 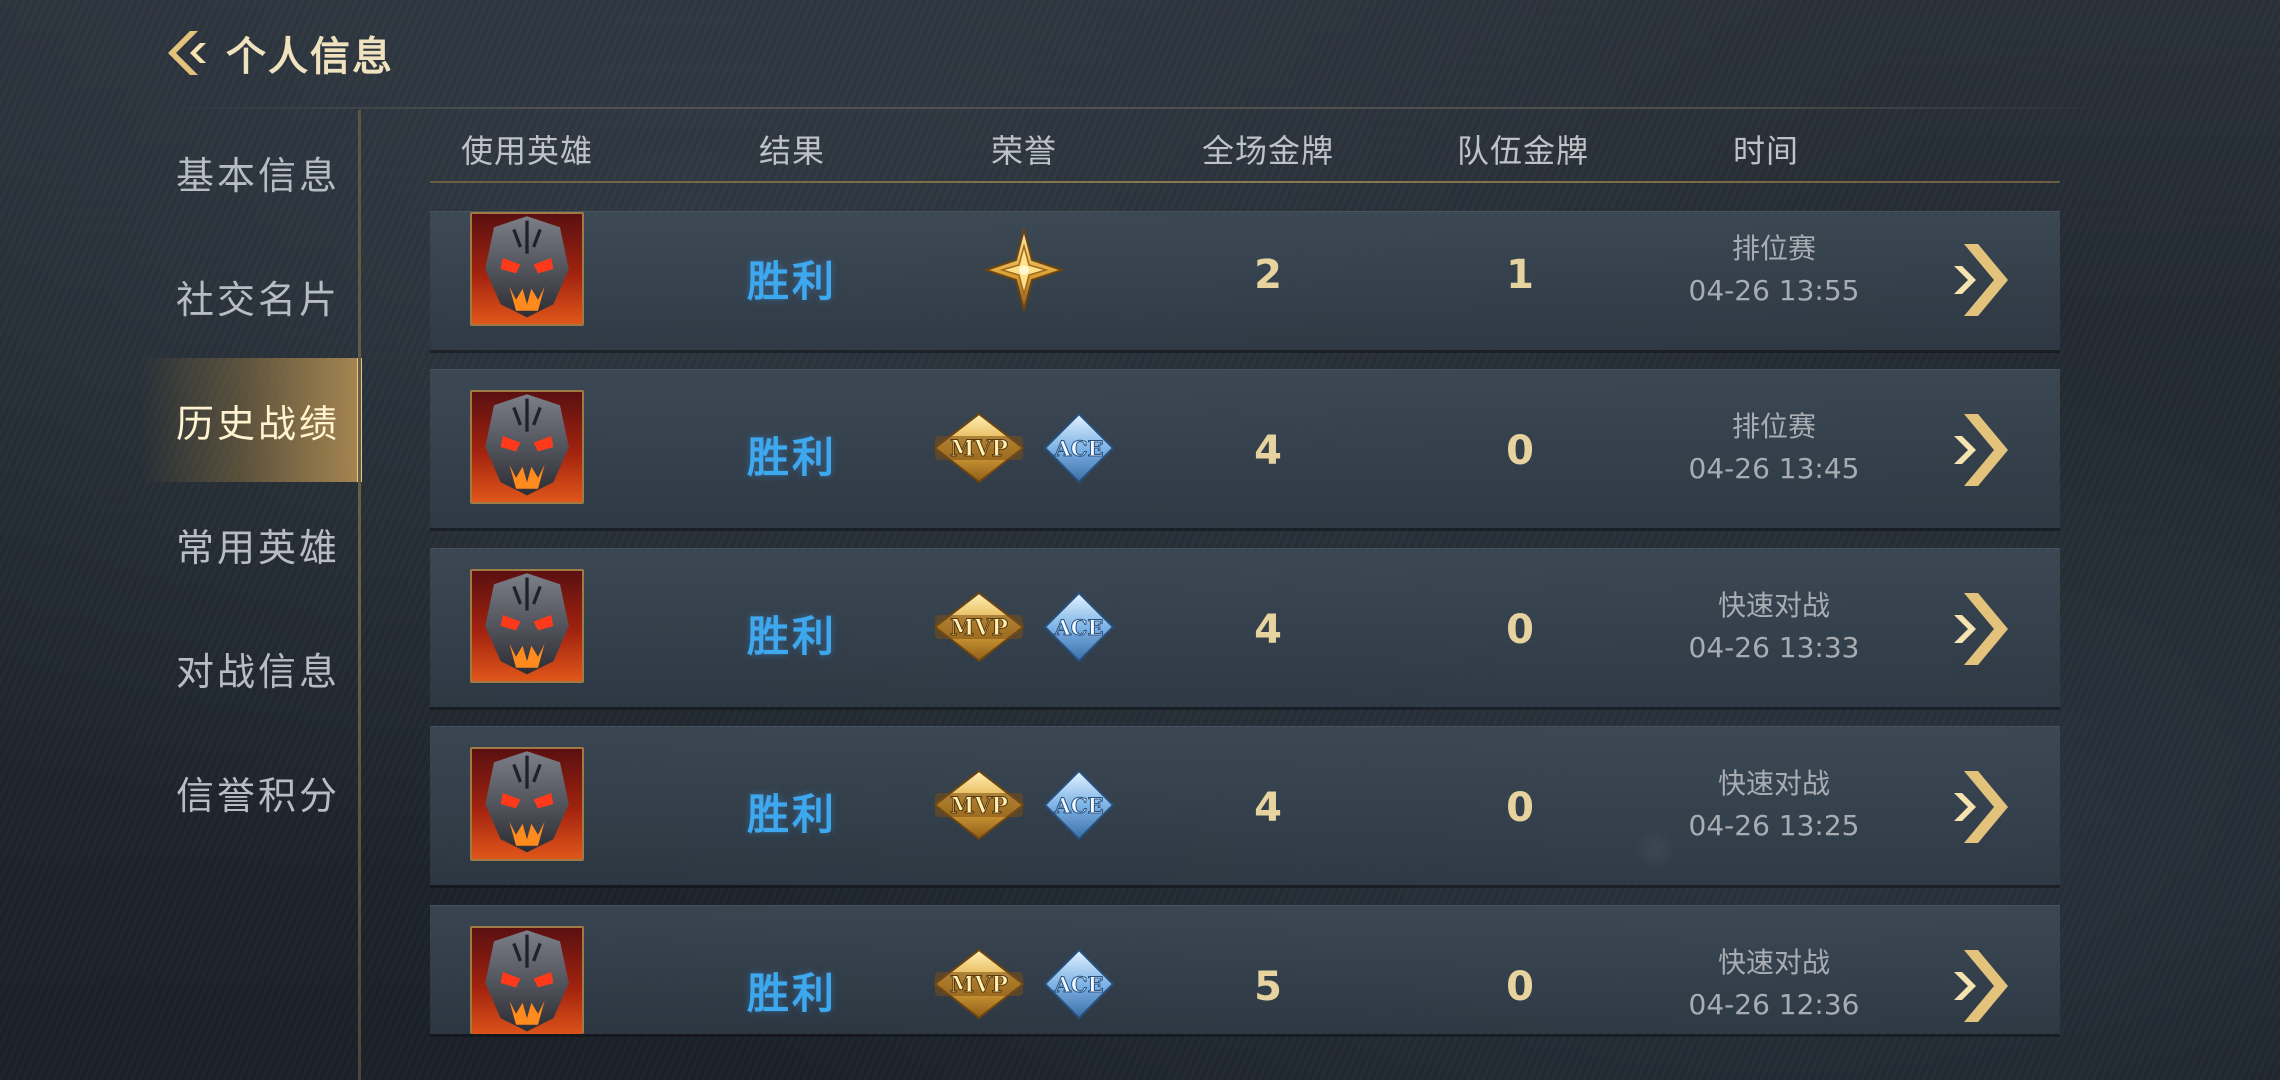 I want to click on sidebar-item-label: 信誉积分, so click(x=258, y=795).